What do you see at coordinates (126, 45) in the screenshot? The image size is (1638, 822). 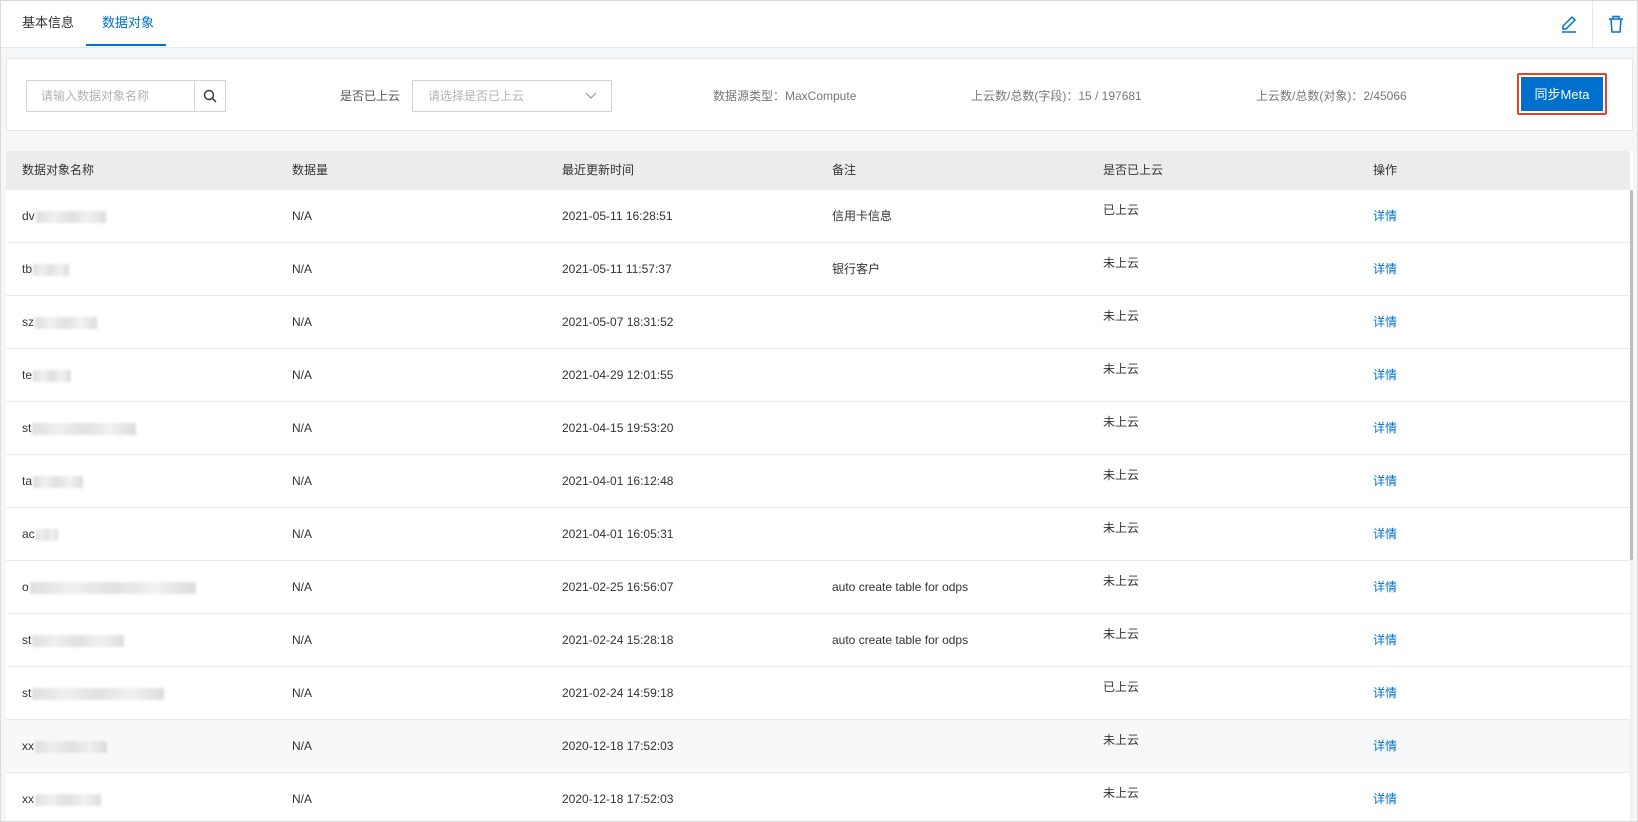 I see `active-tab-indicator` at bounding box center [126, 45].